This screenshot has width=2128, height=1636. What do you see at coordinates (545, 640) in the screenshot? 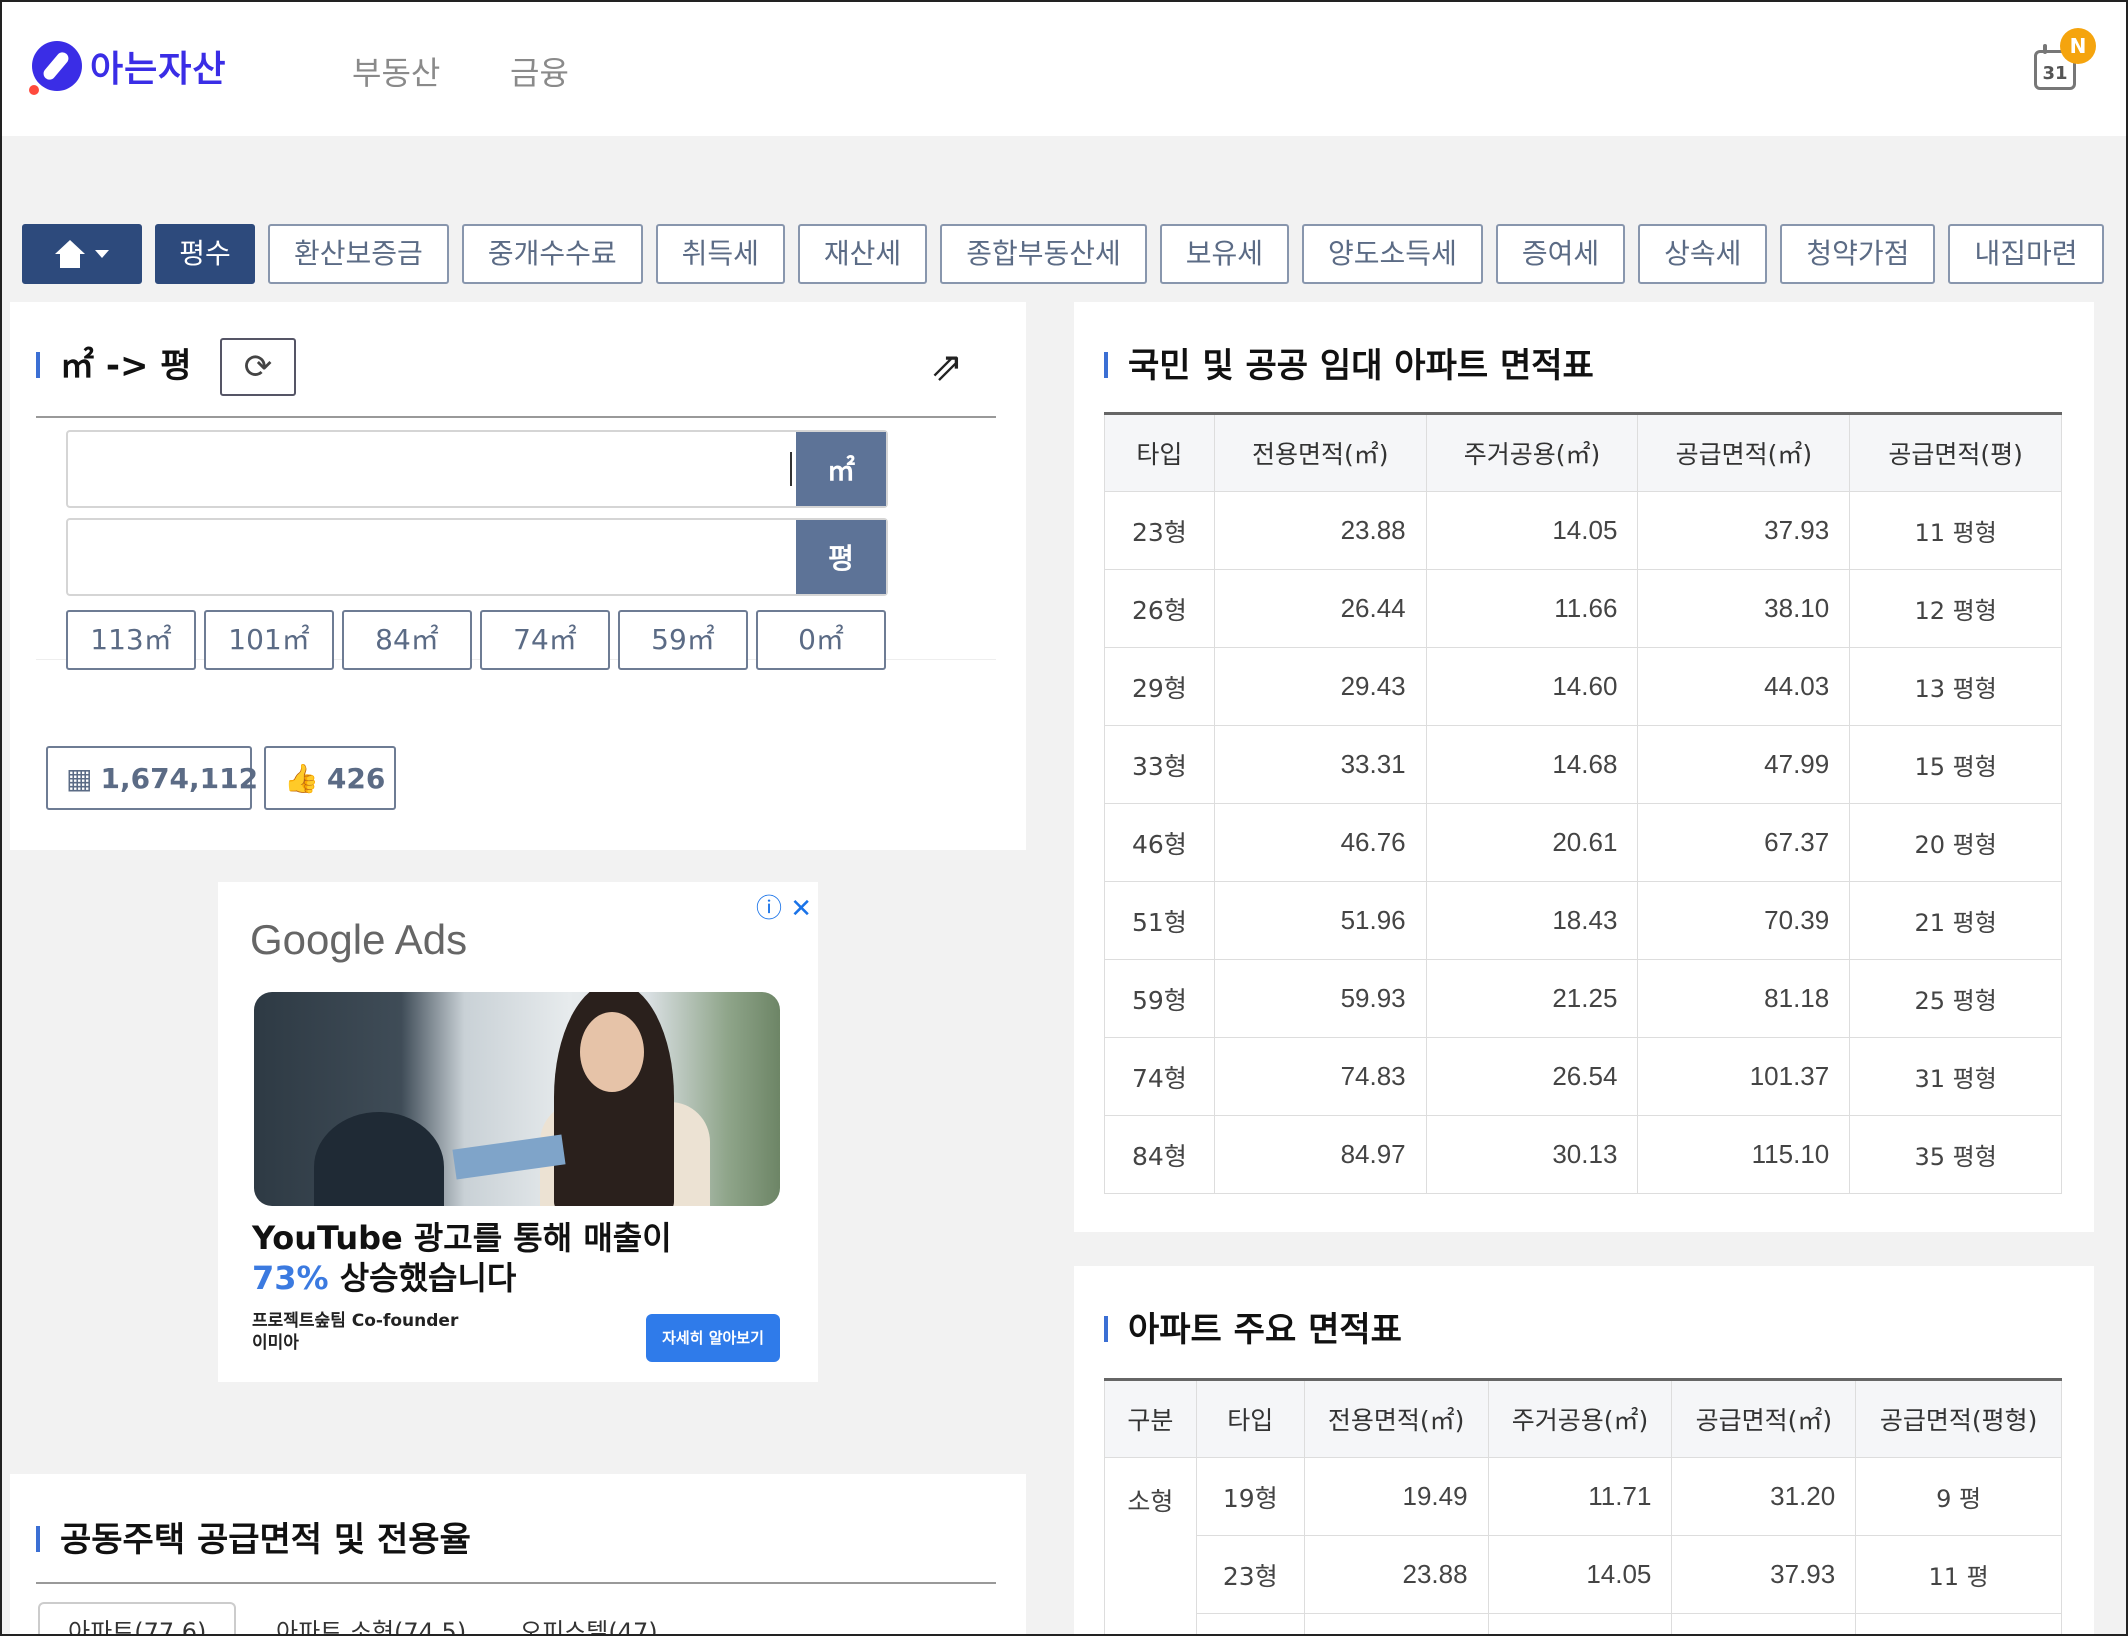
I see `preset-74: 74㎡` at bounding box center [545, 640].